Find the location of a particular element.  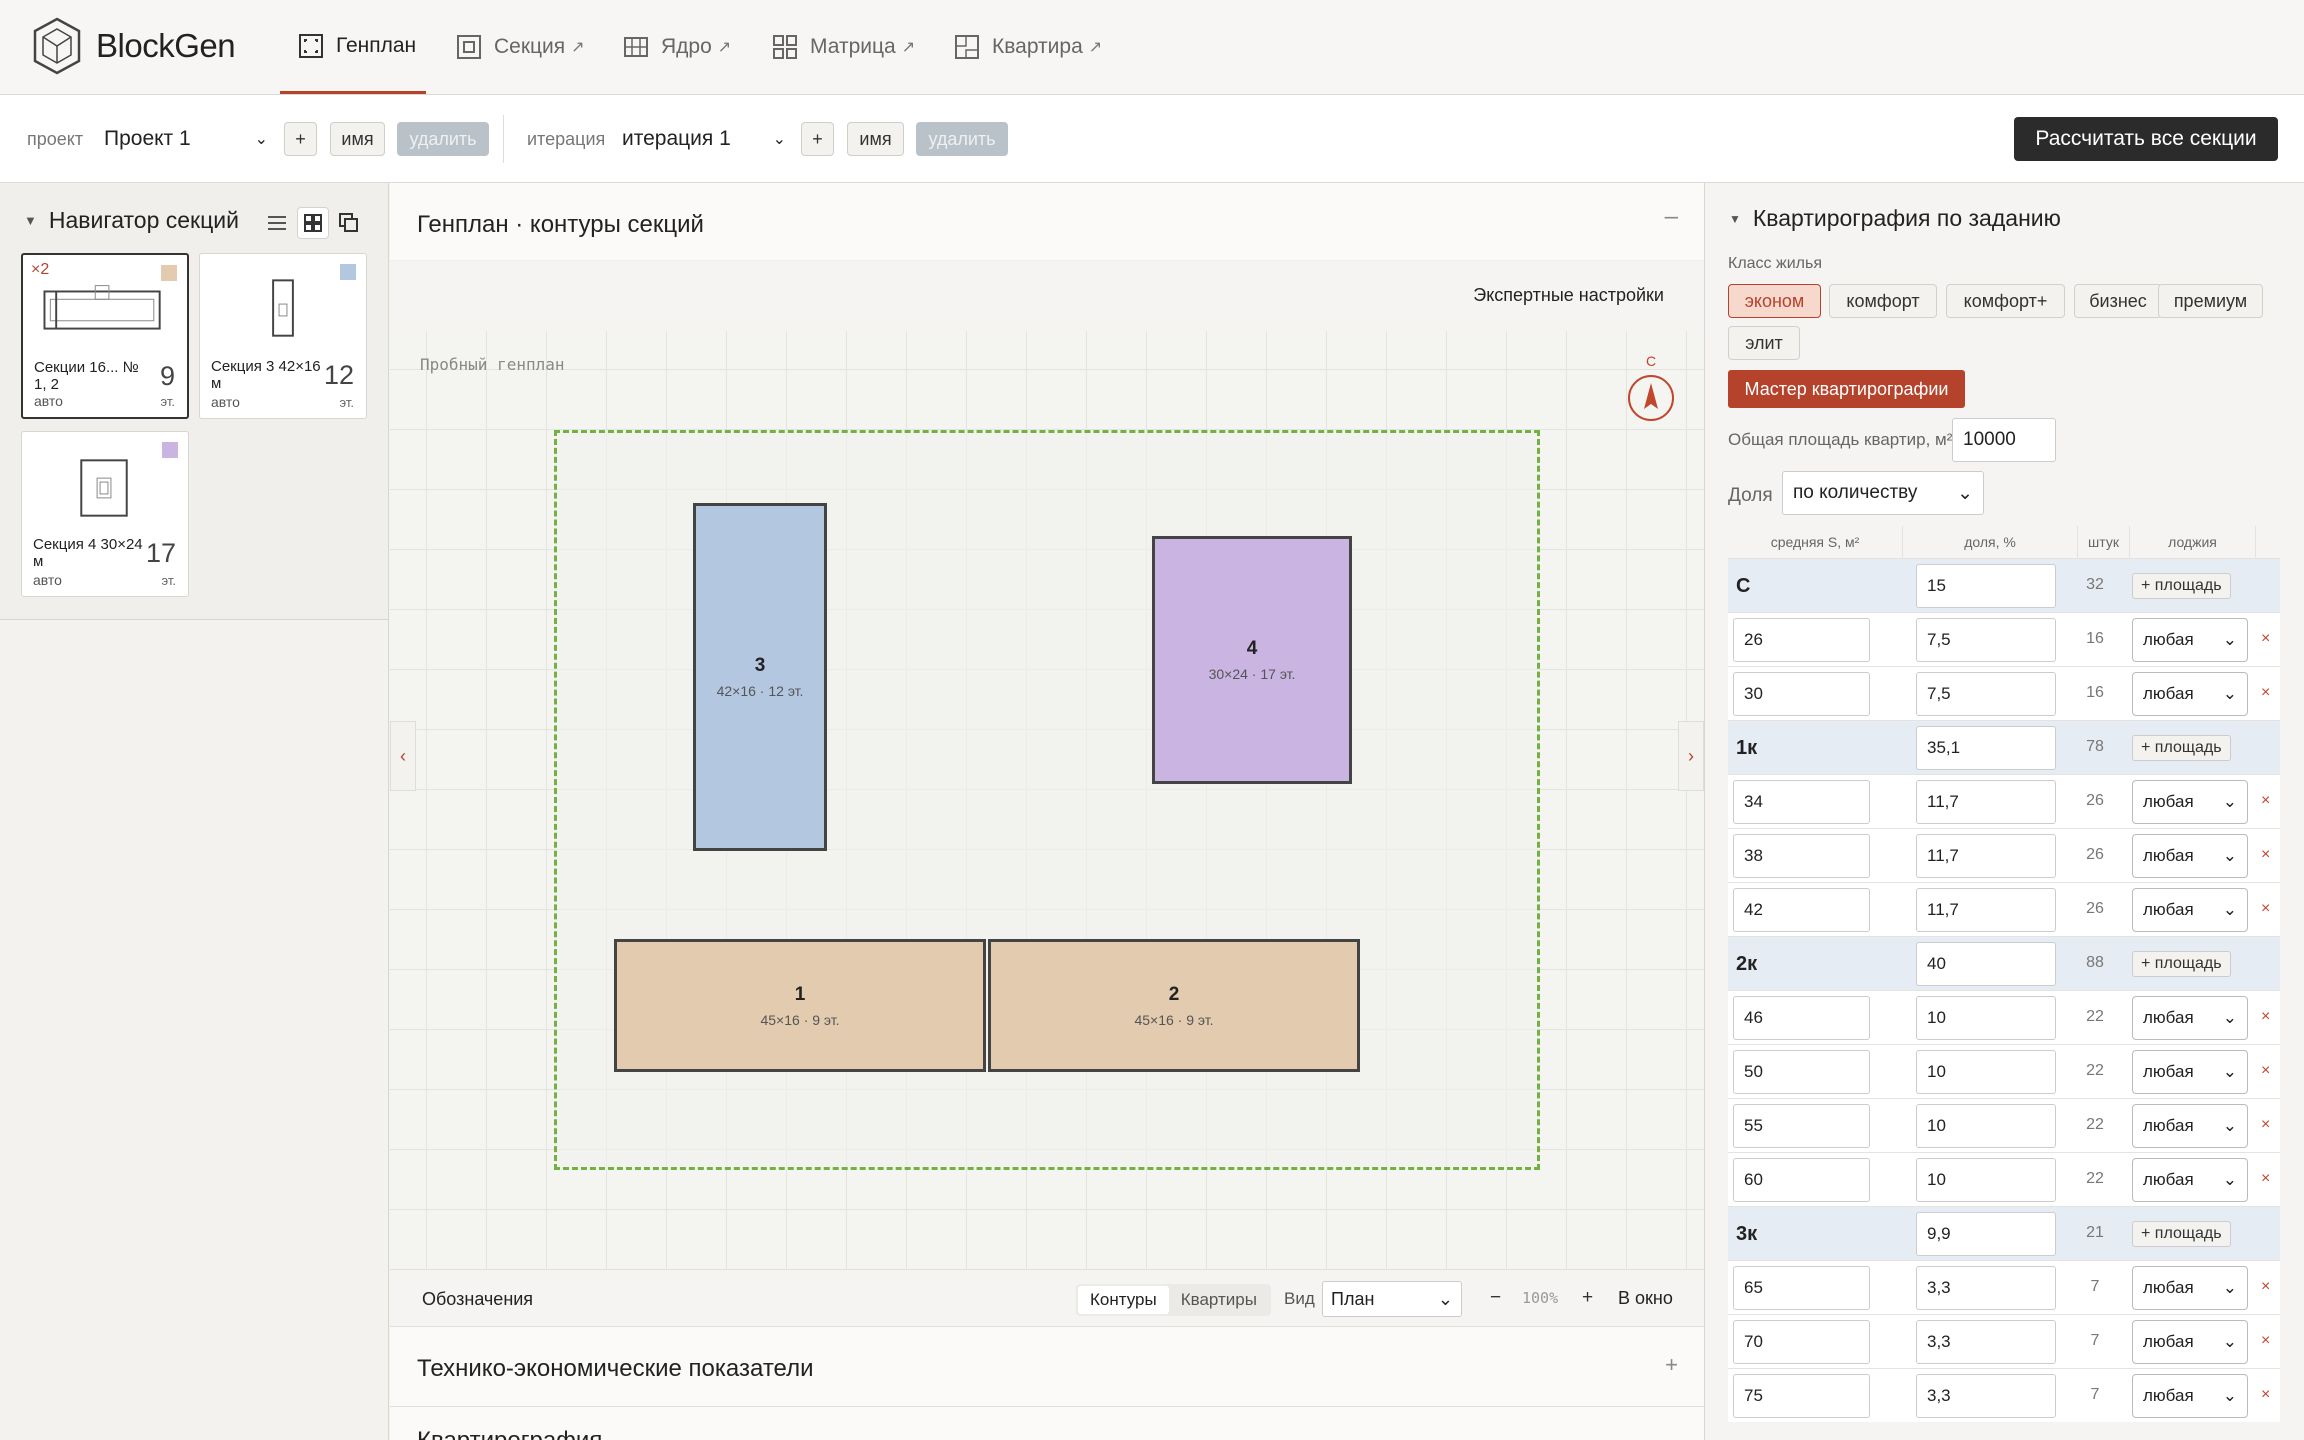

collapse-right-arrow: › is located at coordinates (1691, 756).